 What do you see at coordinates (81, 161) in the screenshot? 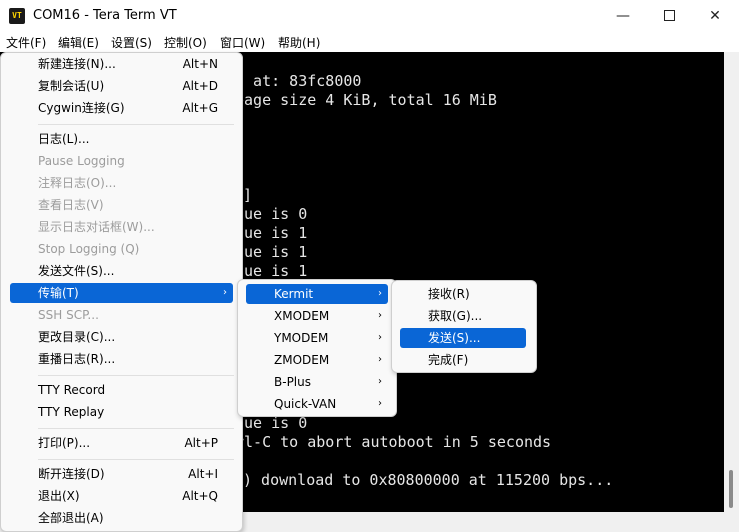
I see `menu-item-pause-logging: Pause Logging` at bounding box center [81, 161].